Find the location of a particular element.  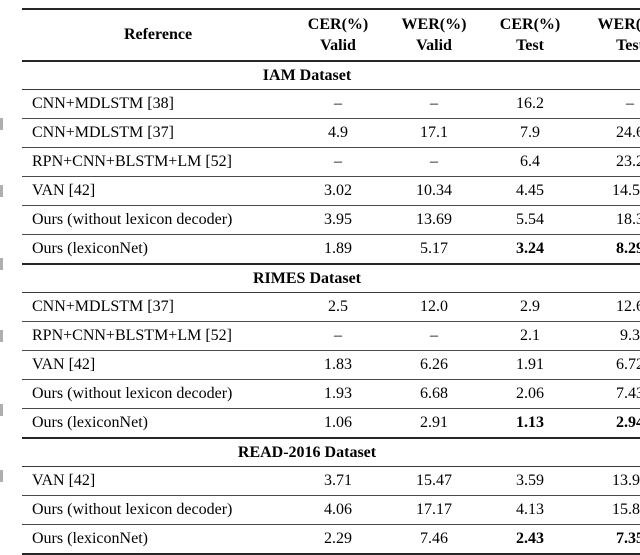

cell-wer-valid: 5.17 is located at coordinates (434, 249).